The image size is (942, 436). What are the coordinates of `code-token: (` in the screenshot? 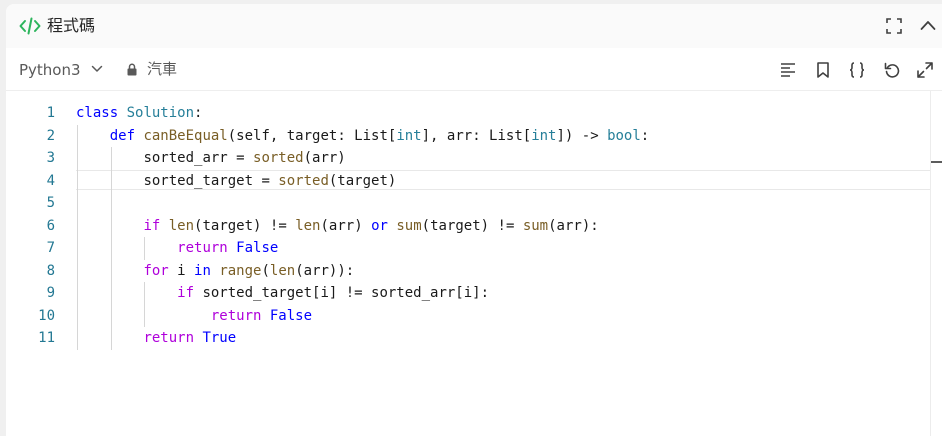 It's located at (265, 270).